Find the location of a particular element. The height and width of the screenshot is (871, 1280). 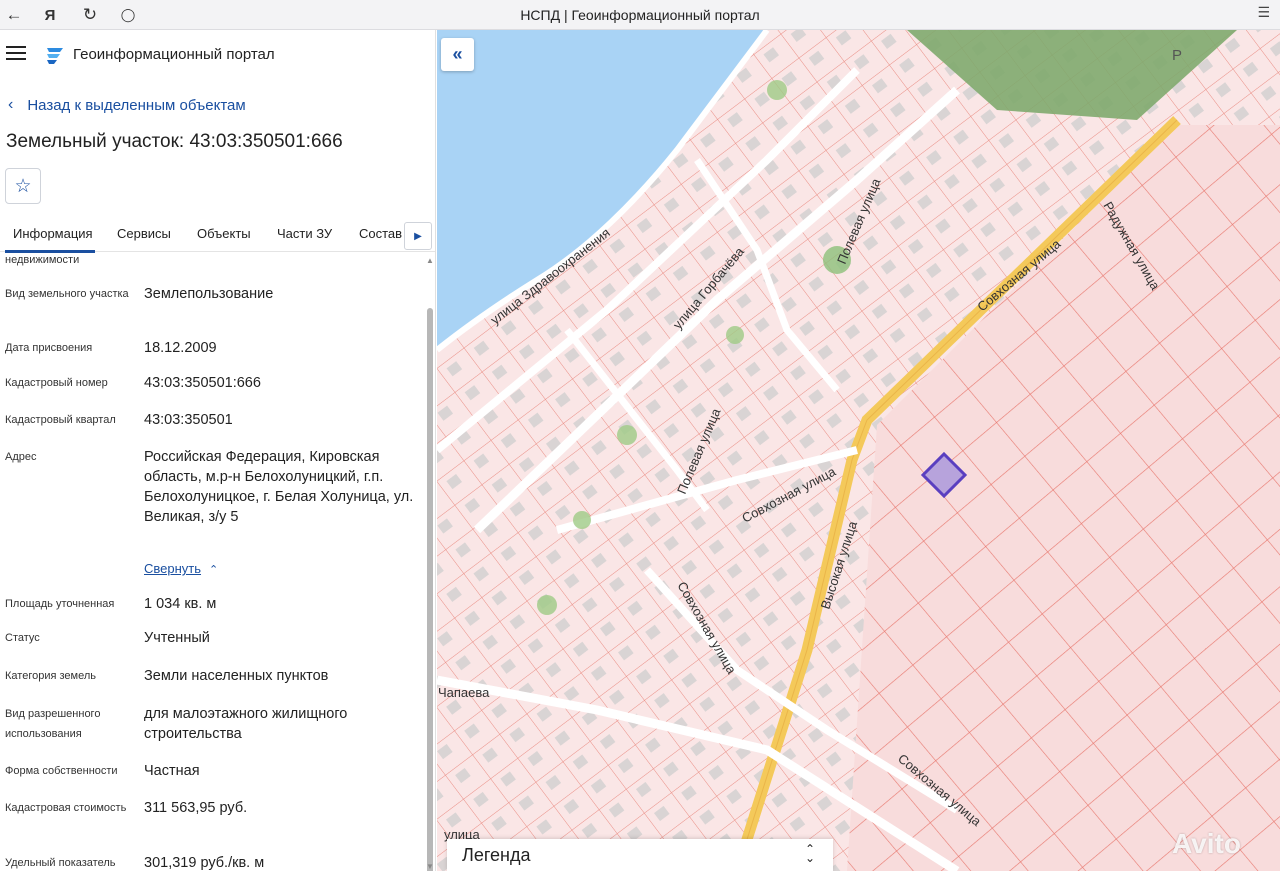

back-to-selected-link: ‹ Назад к выделенным объектам is located at coordinates (127, 105).